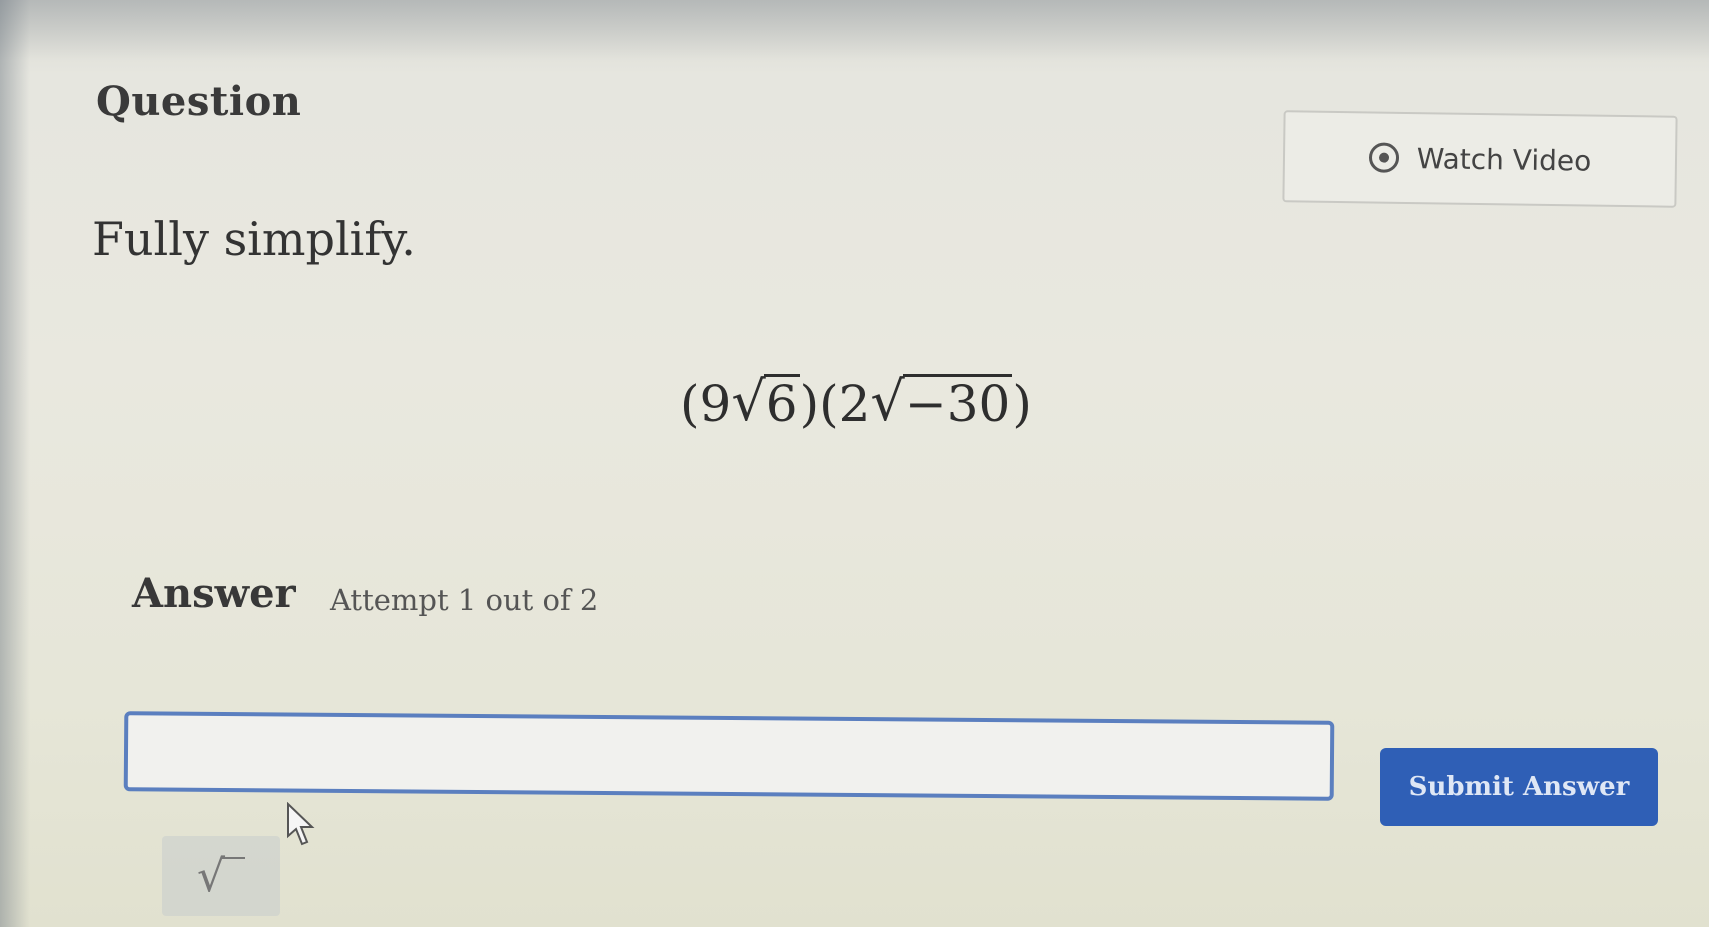  Describe the element at coordinates (854, 30) in the screenshot. I see `screen-top-shade` at that location.